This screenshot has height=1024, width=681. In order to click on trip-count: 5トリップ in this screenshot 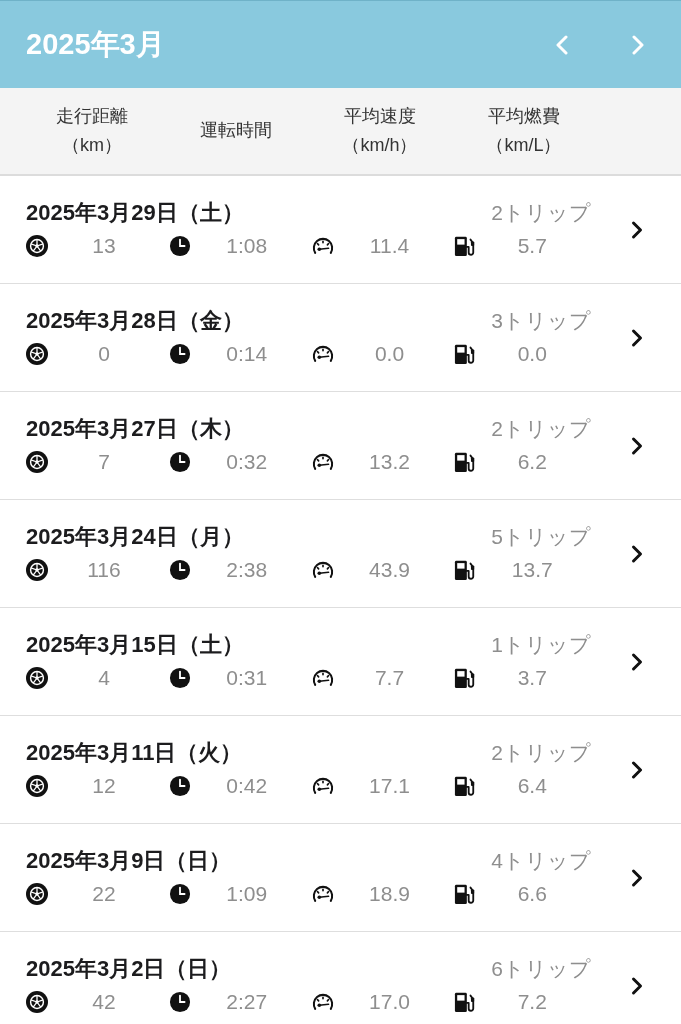, I will do `click(541, 536)`.